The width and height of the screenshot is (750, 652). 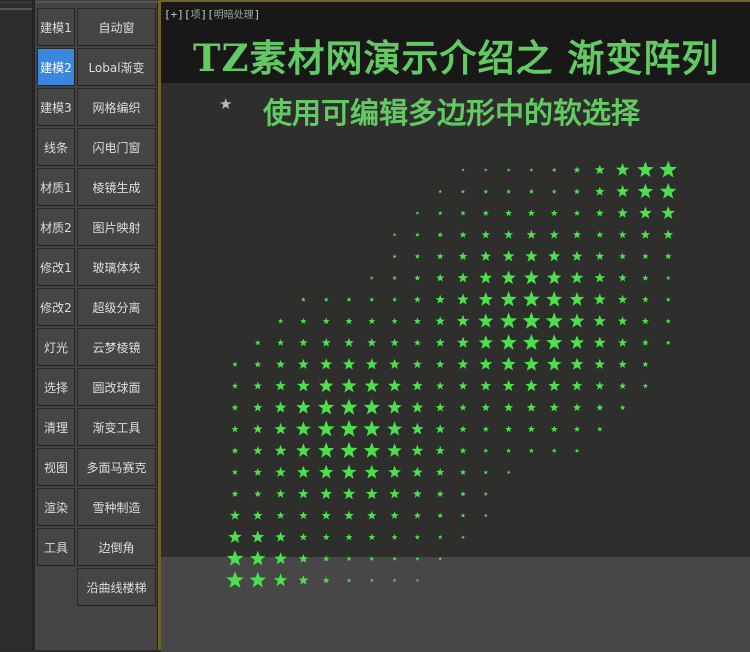 What do you see at coordinates (16, 325) in the screenshot?
I see `left-dock-strip` at bounding box center [16, 325].